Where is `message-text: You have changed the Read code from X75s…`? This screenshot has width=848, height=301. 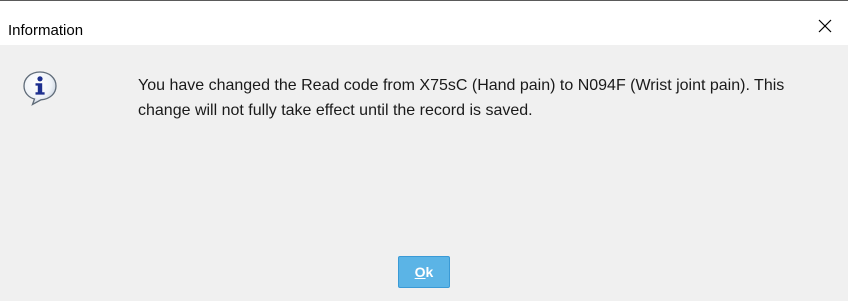 message-text: You have changed the Read code from X75s… is located at coordinates (461, 98).